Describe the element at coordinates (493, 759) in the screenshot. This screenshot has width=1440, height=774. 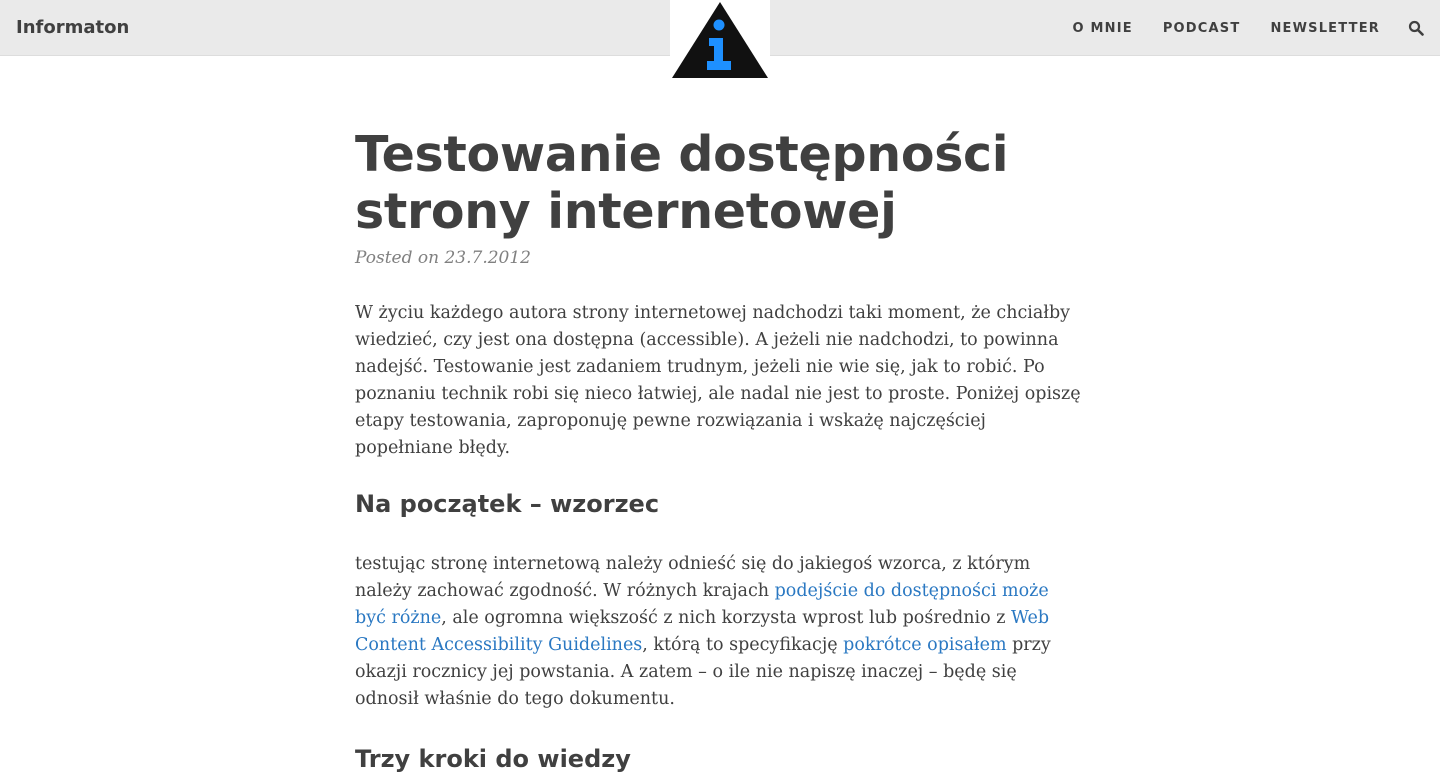
I see `section-heading-trzy-kroki: Trzy kroki do wiedzy` at that location.